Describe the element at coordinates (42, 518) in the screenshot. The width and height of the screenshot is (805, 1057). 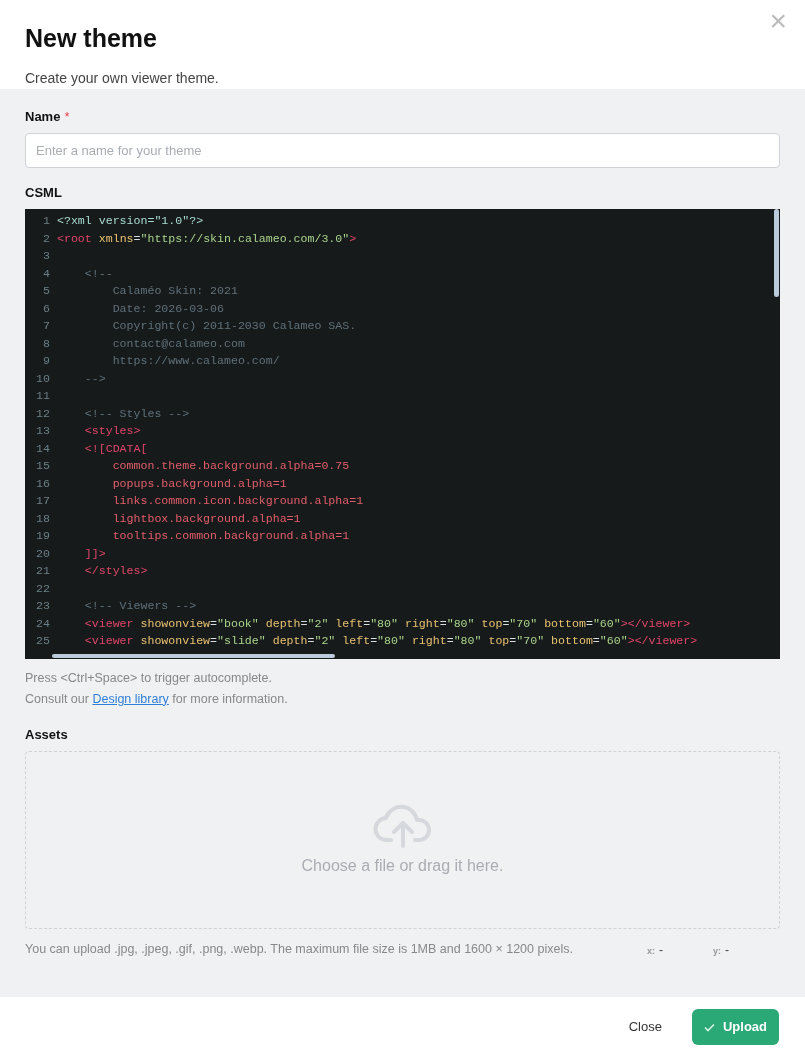
I see `line-number: 18` at that location.